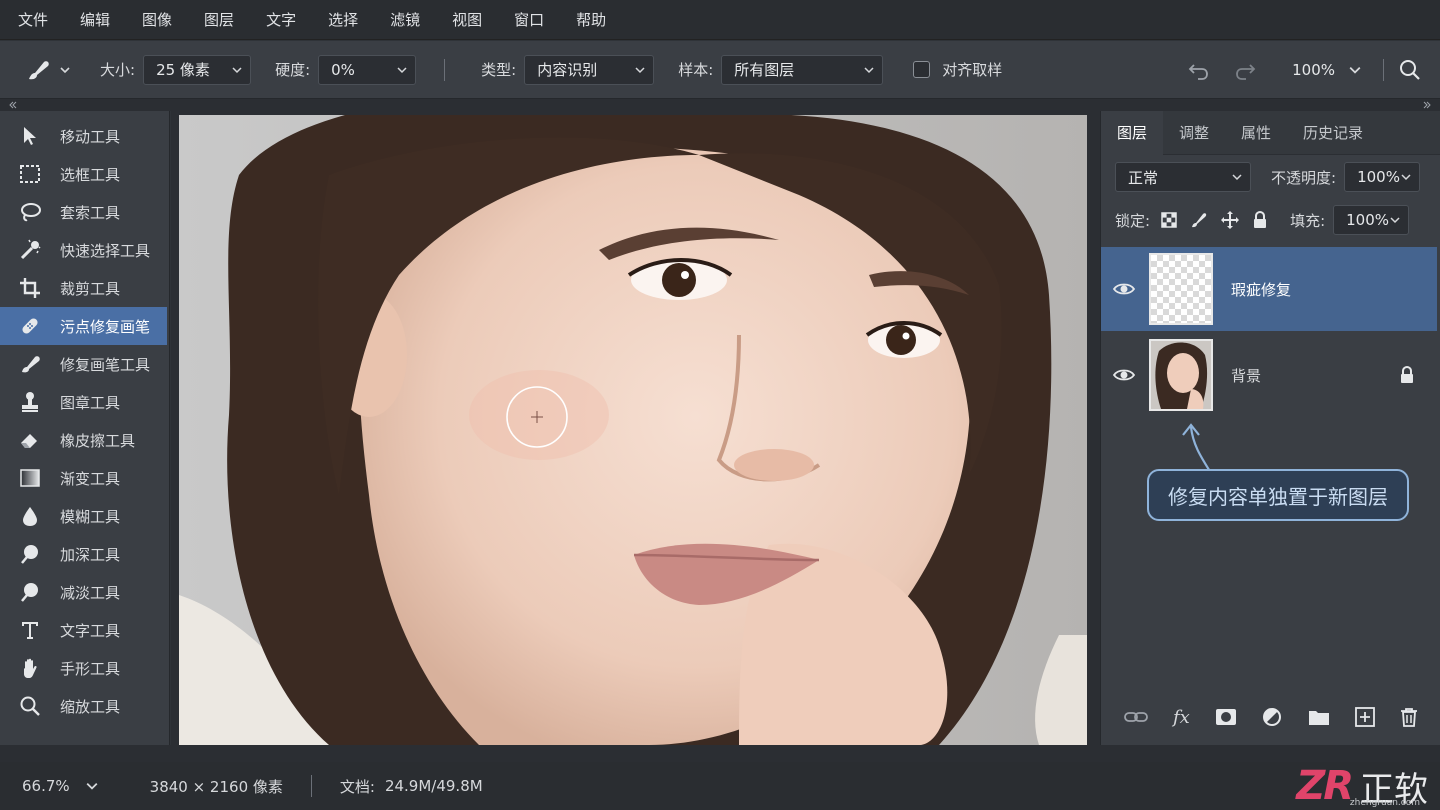 The height and width of the screenshot is (810, 1440). I want to click on lock-transparent-icon, so click(1169, 220).